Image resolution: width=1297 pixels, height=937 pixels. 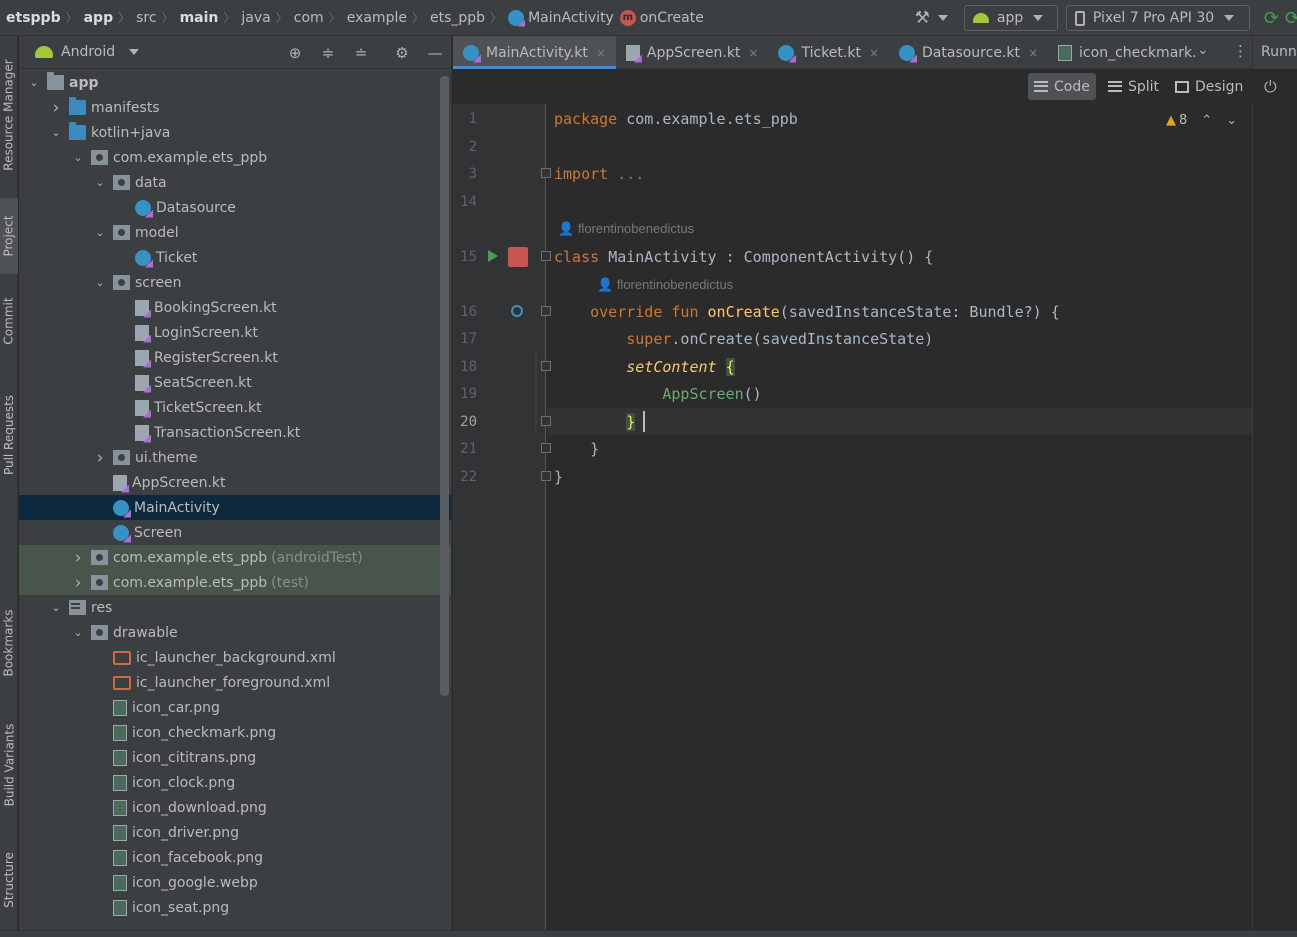 I want to click on breadcrumb-item: example, so click(x=377, y=18).